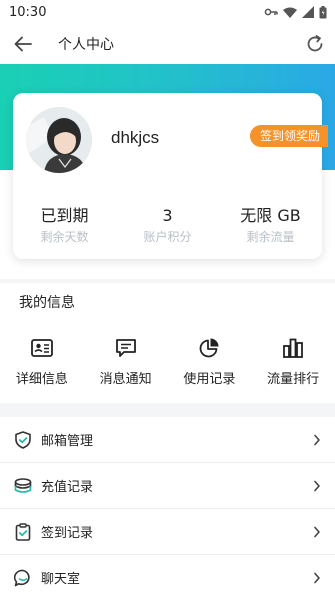 This screenshot has width=335, height=597. Describe the element at coordinates (293, 361) in the screenshot. I see `quick-item-traffic-ranking: 流量排行` at that location.